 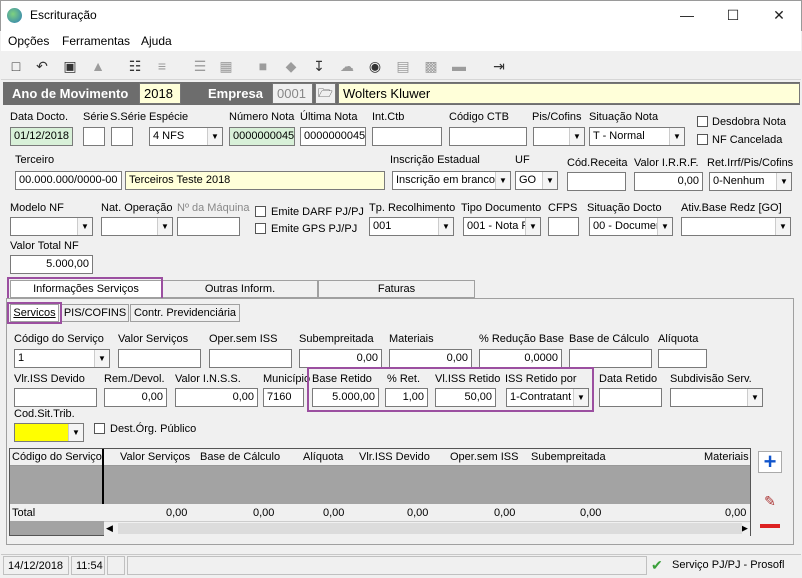 I want to click on scroll-right-icon: ▶, so click(x=744, y=528).